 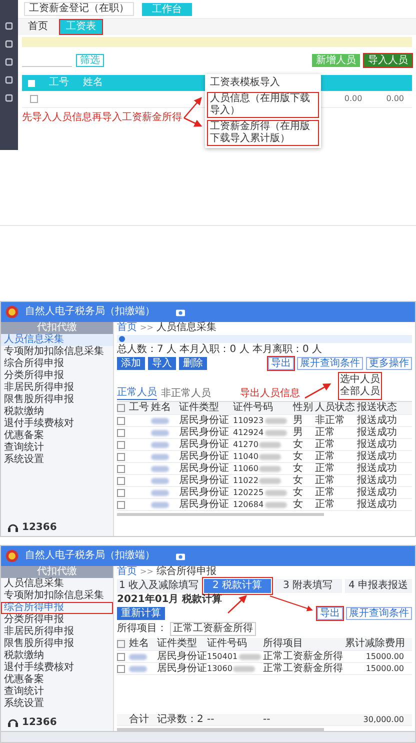 I want to click on action-button: 导入人员, so click(x=388, y=60).